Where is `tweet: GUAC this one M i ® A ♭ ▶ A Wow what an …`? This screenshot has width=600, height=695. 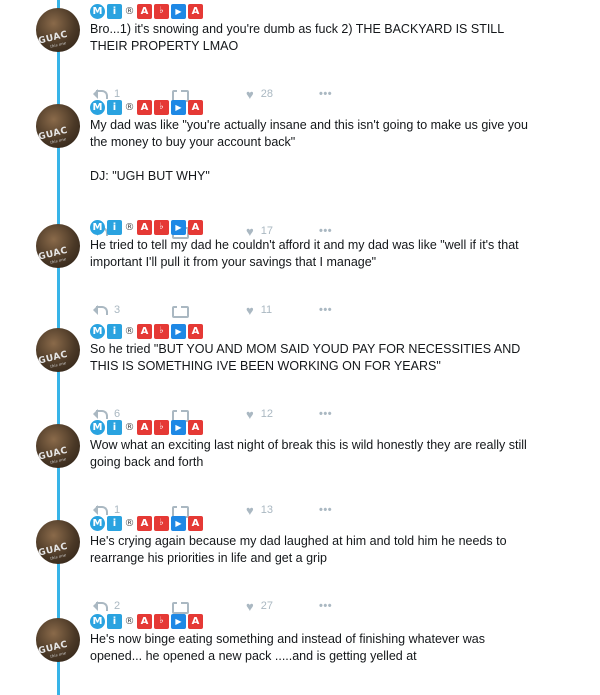 tweet: GUAC this one M i ® A ♭ ▶ A Wow what an … is located at coordinates (300, 467).